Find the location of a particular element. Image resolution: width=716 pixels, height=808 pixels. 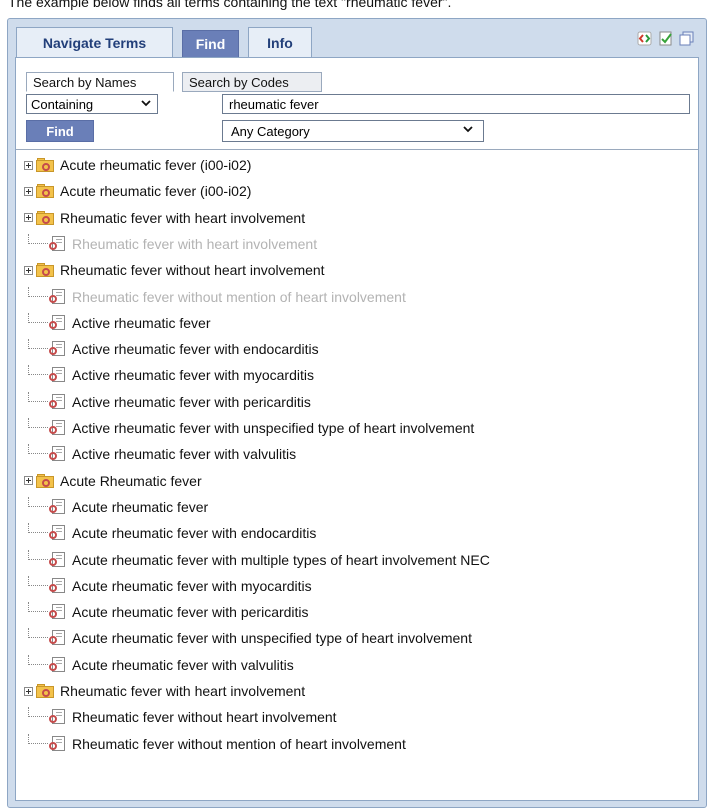

category-select: Any Category is located at coordinates (353, 131).